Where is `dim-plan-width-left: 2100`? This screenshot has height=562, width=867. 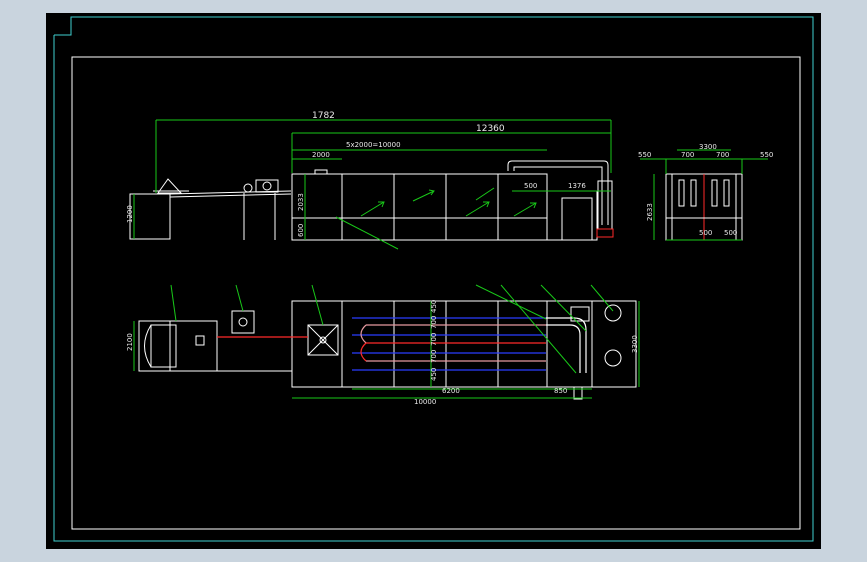
dim-plan-width-left: 2100 is located at coordinates (130, 342).